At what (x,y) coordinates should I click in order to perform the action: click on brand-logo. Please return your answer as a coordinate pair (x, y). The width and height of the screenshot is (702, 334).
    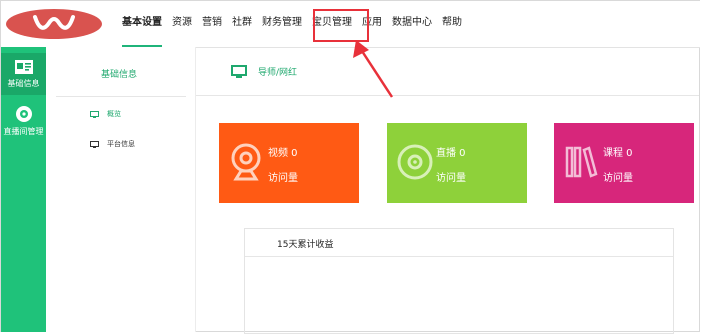
    Looking at the image, I should click on (54, 24).